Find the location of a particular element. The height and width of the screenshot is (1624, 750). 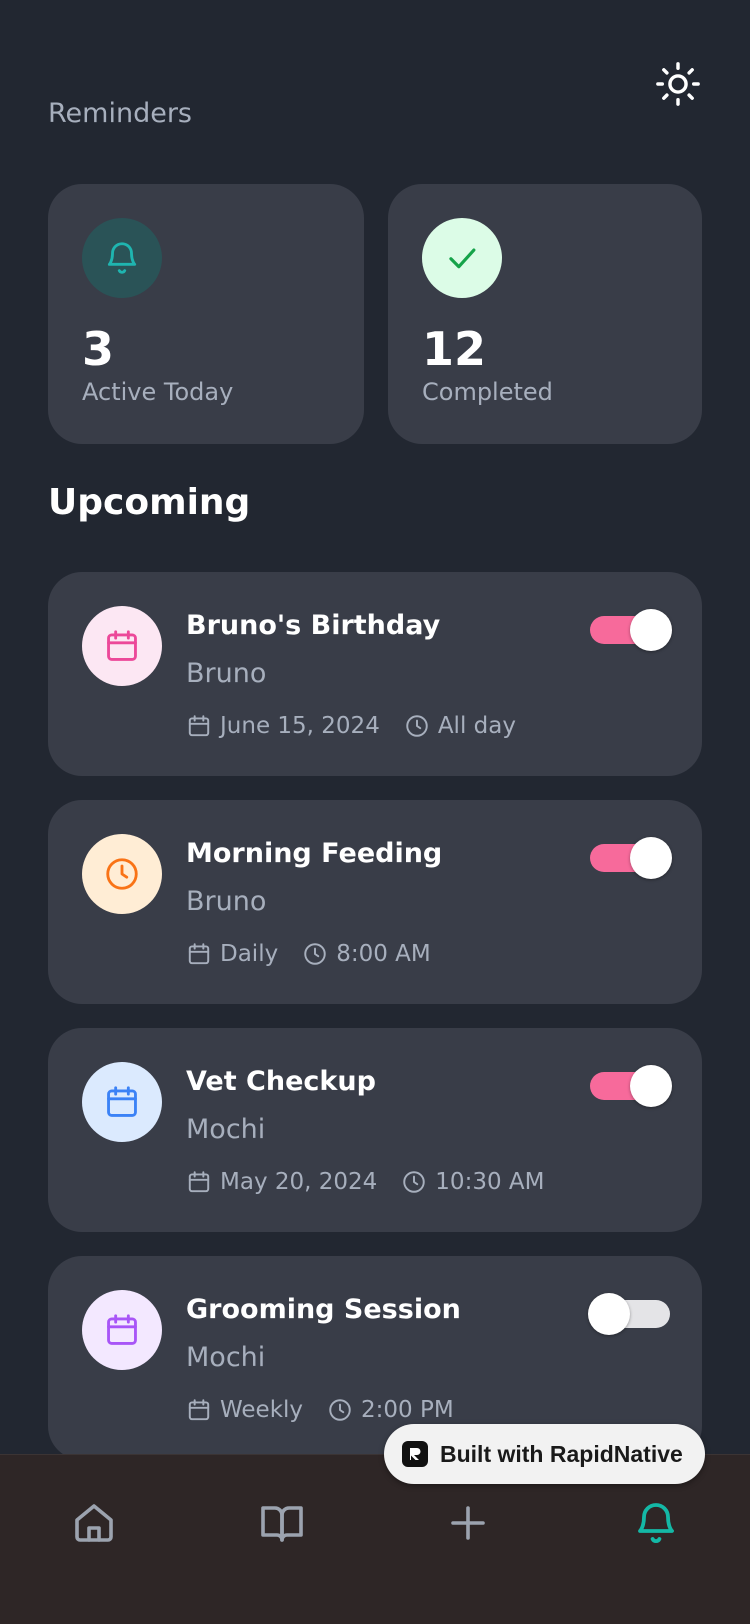

reminder-title: Morning Feeding is located at coordinates (314, 853).